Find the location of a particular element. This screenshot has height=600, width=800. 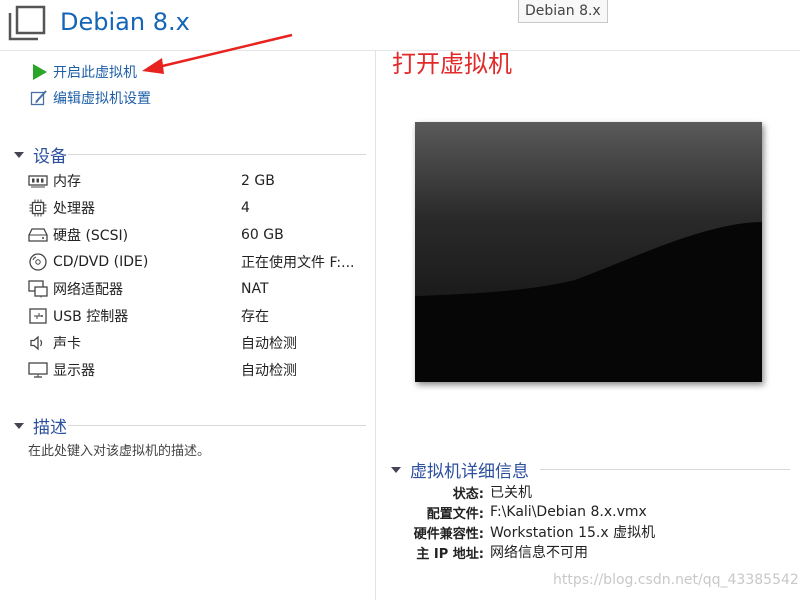

detail-label: 主 IP 地址: is located at coordinates (450, 554).